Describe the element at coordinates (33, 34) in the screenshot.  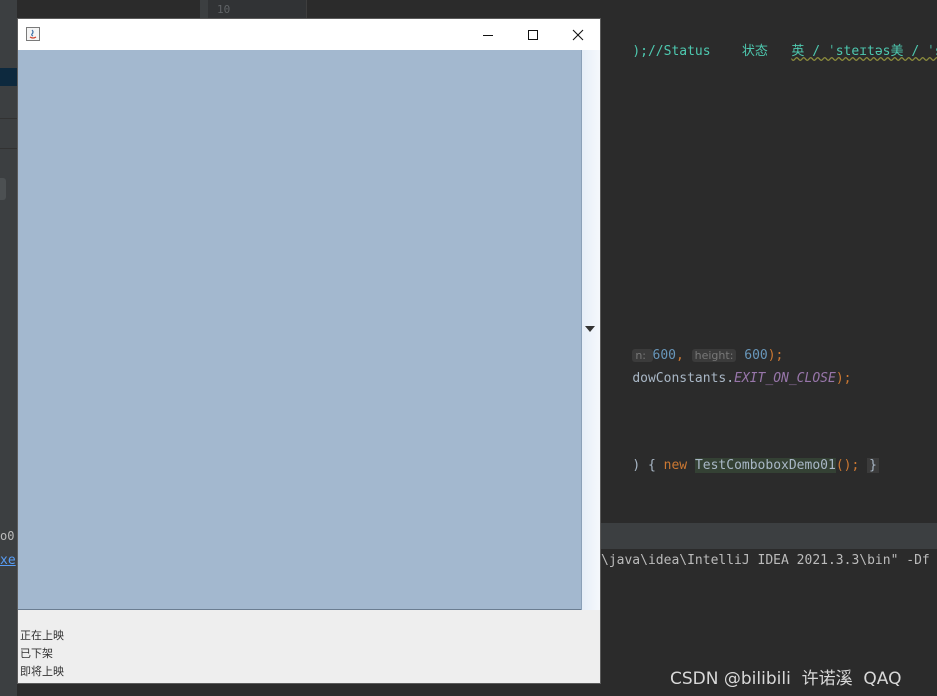
I see `java-app-icon` at that location.